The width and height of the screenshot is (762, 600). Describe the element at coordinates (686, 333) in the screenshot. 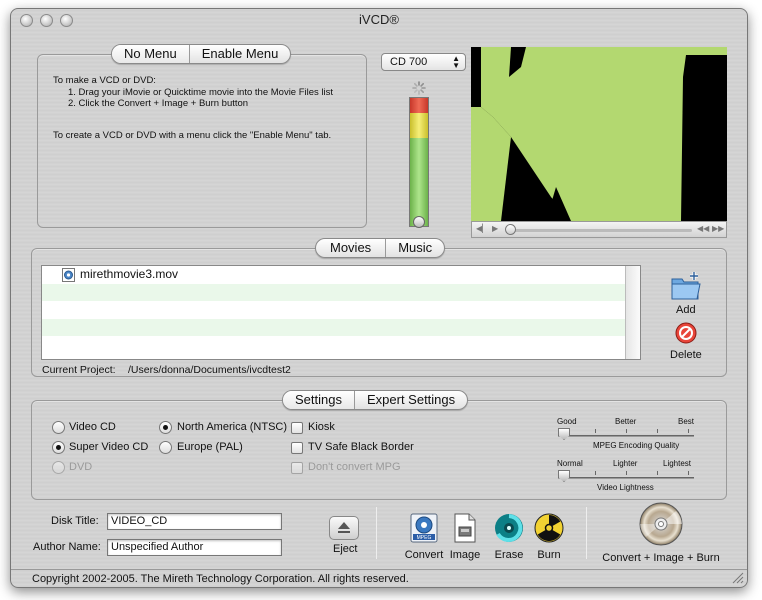

I see `delete-icon` at that location.